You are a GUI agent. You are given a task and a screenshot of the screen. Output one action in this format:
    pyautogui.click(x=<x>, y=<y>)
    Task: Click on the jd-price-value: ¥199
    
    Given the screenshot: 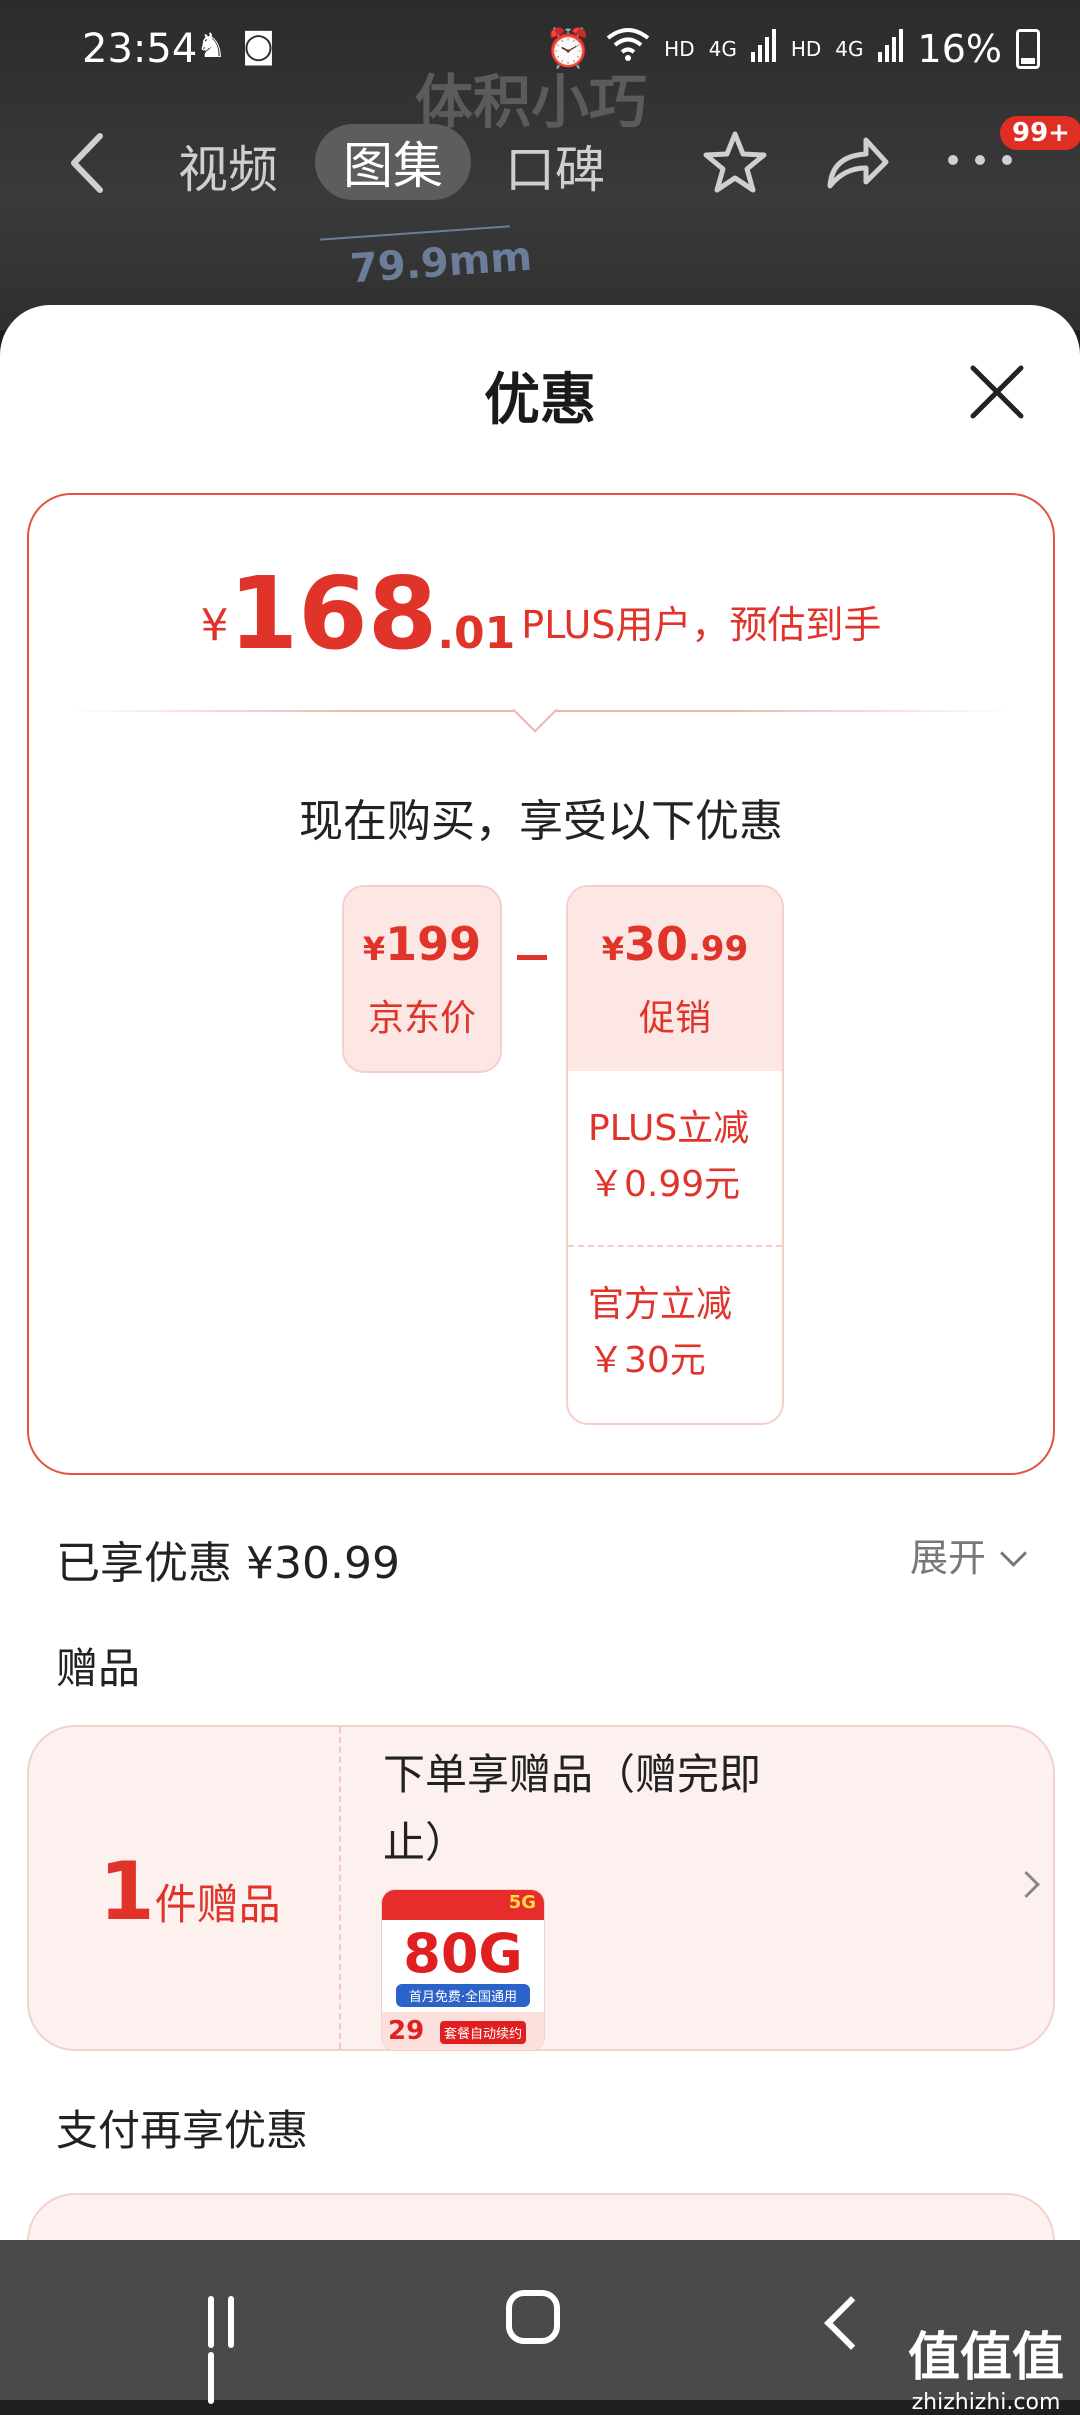 What is the action you would take?
    pyautogui.click(x=422, y=944)
    